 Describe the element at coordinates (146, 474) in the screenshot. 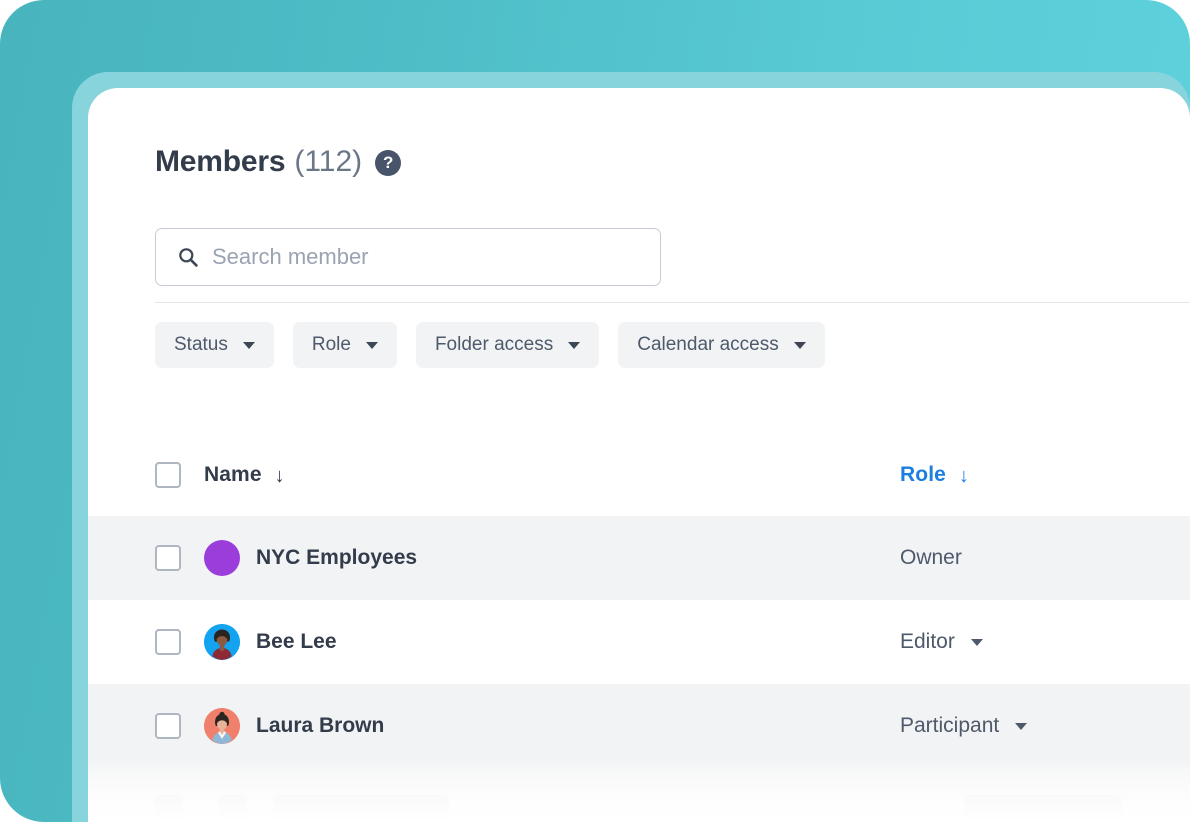

I see `select-all-cell` at that location.